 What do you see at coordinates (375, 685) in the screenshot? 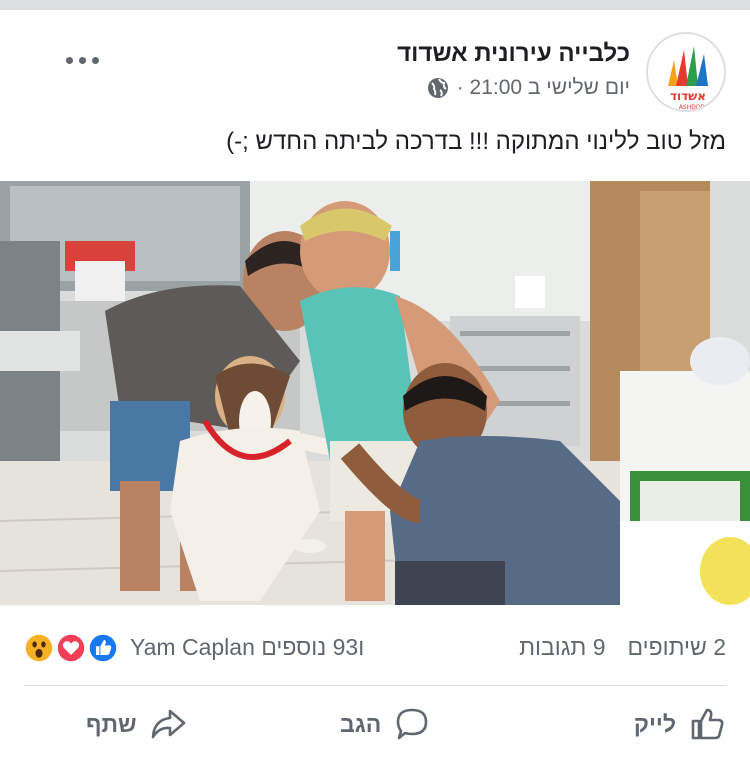
I see `actions-divider` at bounding box center [375, 685].